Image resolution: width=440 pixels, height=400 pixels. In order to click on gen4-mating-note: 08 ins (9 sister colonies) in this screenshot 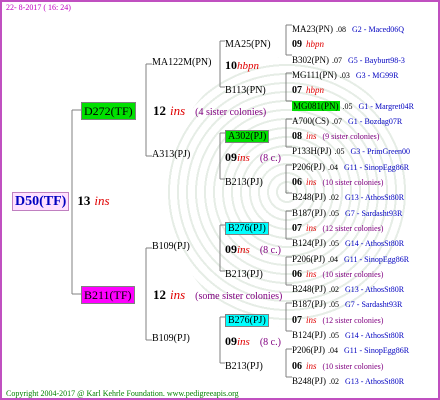, I will do `click(335, 135)`.